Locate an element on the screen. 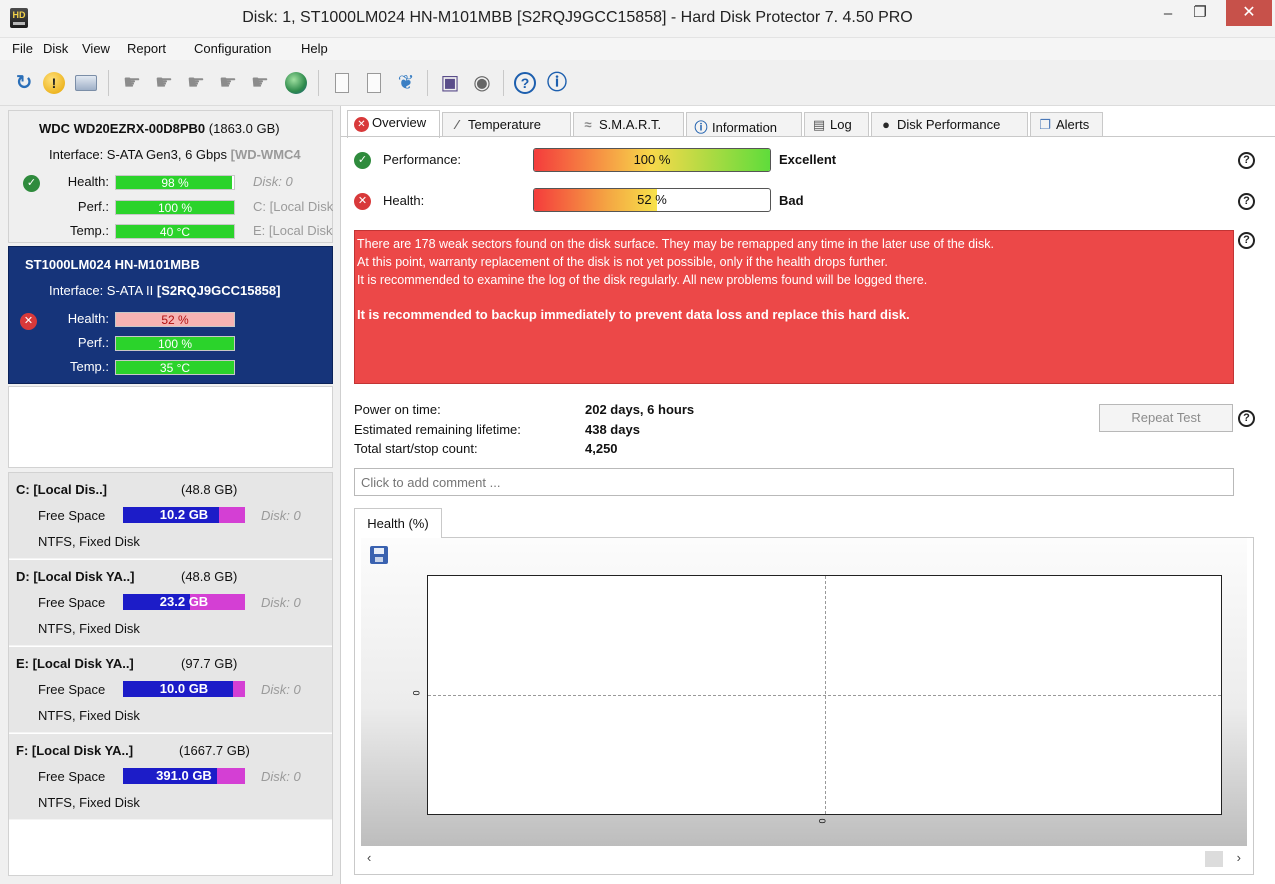 The image size is (1275, 884). disk-interface: Interface: S-ATA Gen3, 6 Gbps [WD-WMC4 is located at coordinates (191, 154).